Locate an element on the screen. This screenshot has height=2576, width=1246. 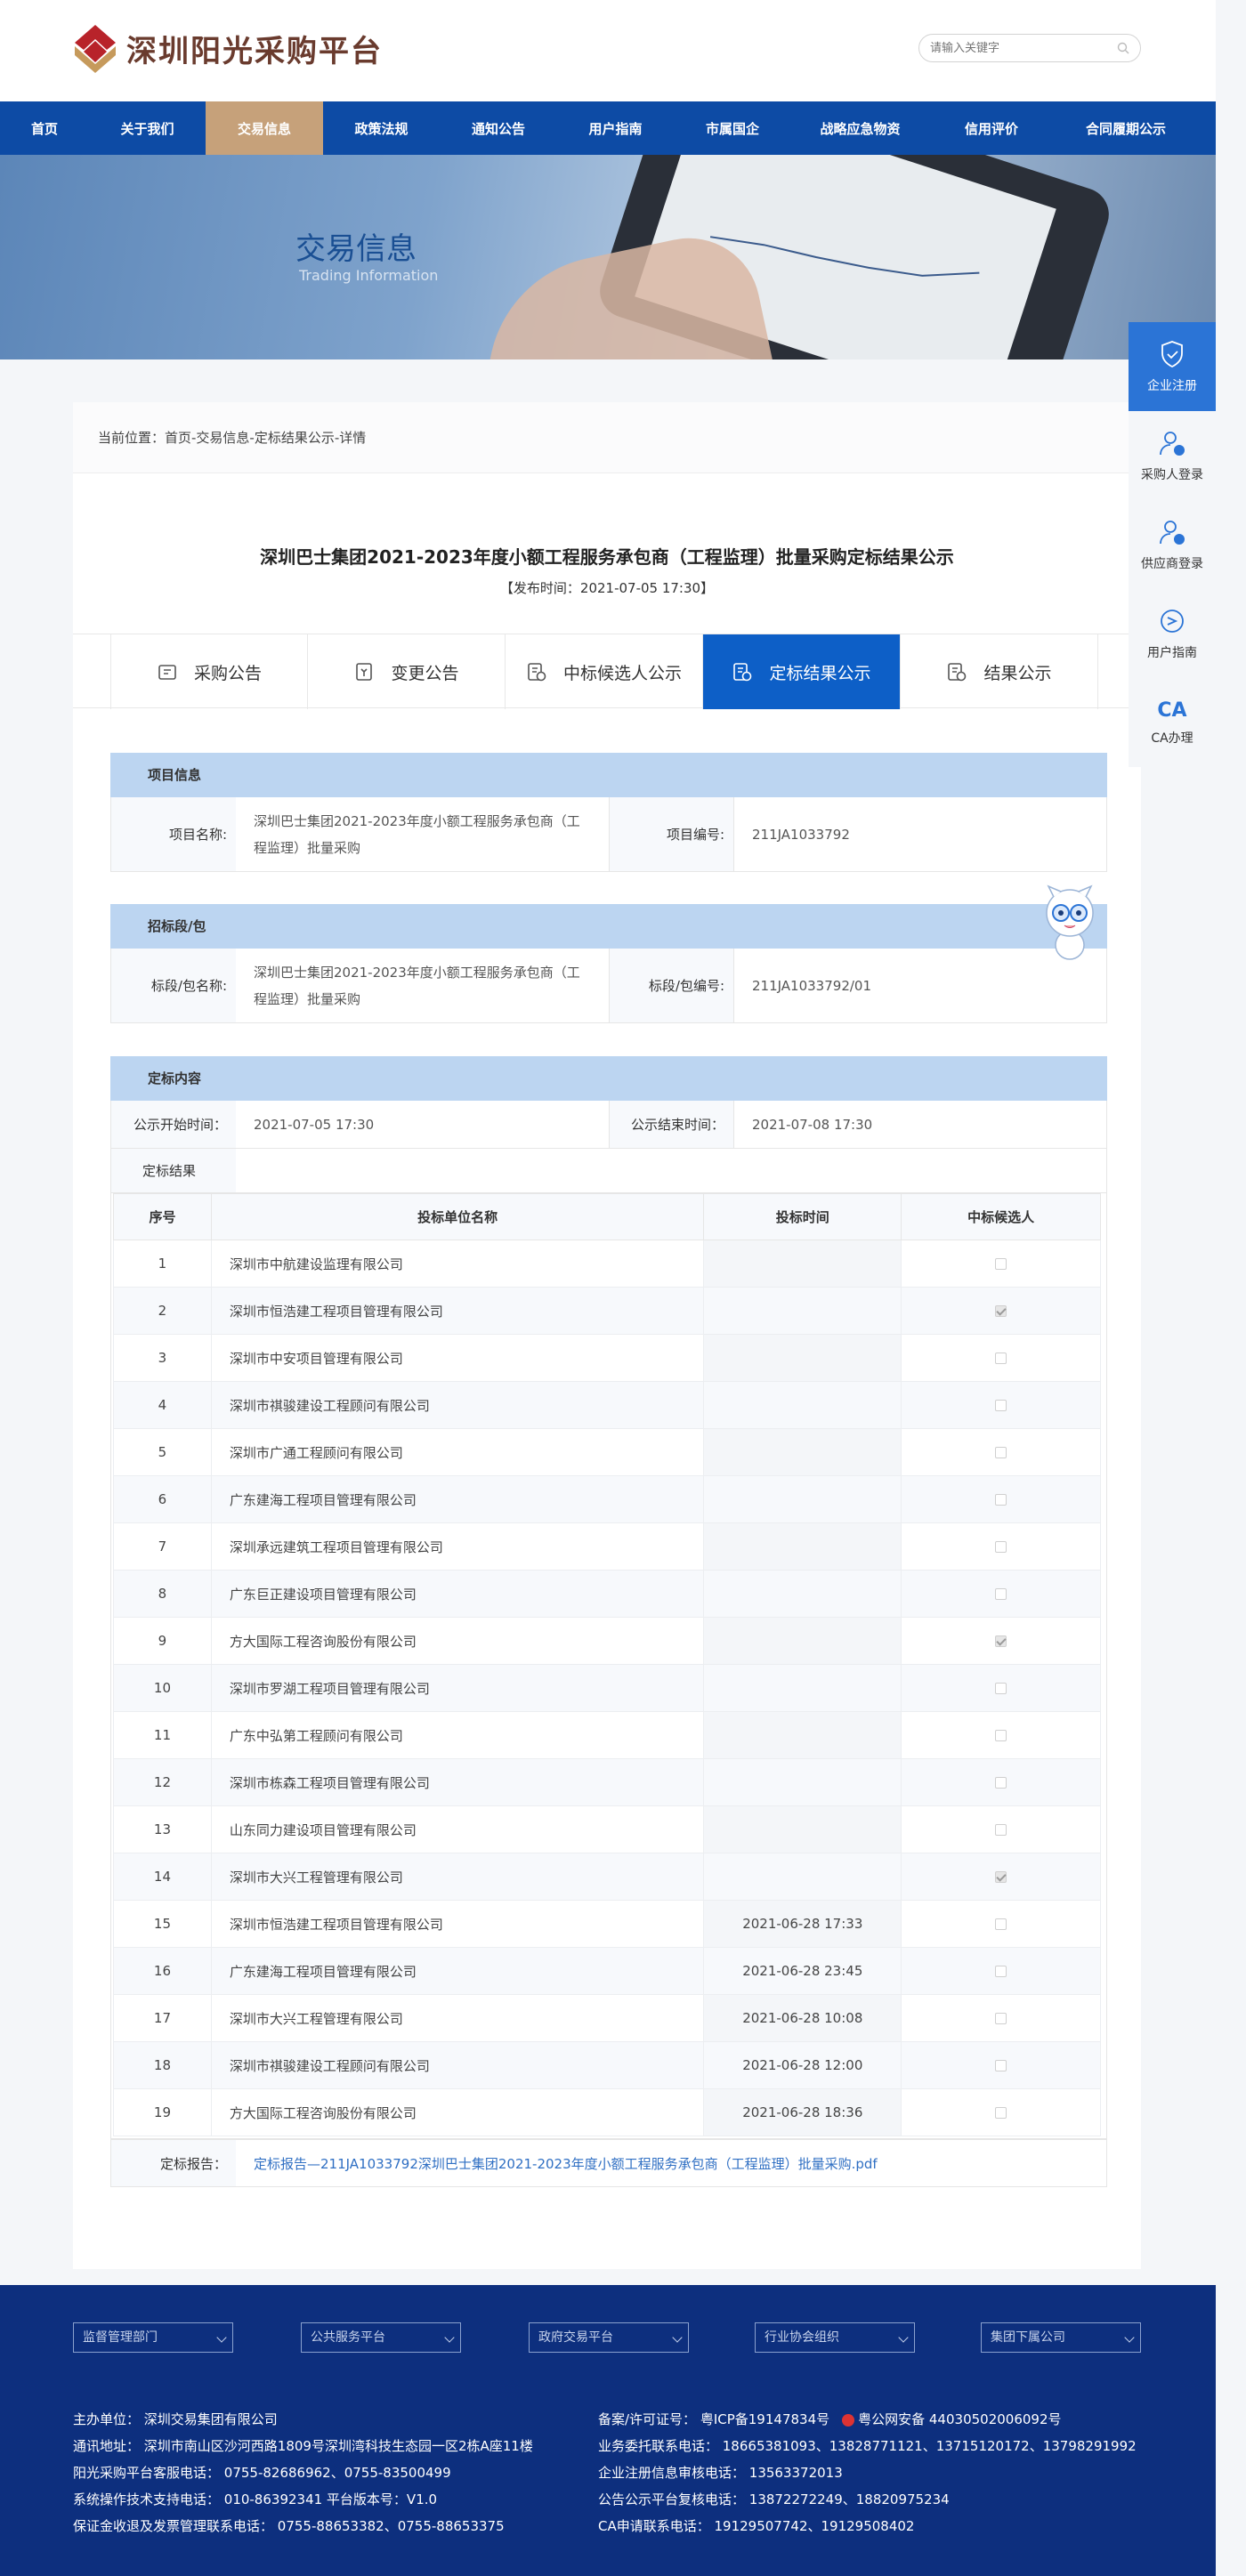
bid-no: 7 is located at coordinates (163, 1546).